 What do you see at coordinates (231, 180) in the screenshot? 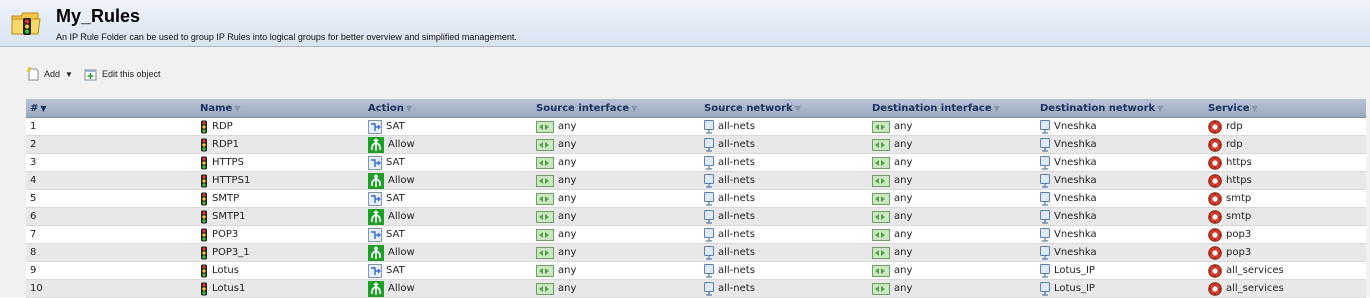
I see `rule-name: HTTPS1` at bounding box center [231, 180].